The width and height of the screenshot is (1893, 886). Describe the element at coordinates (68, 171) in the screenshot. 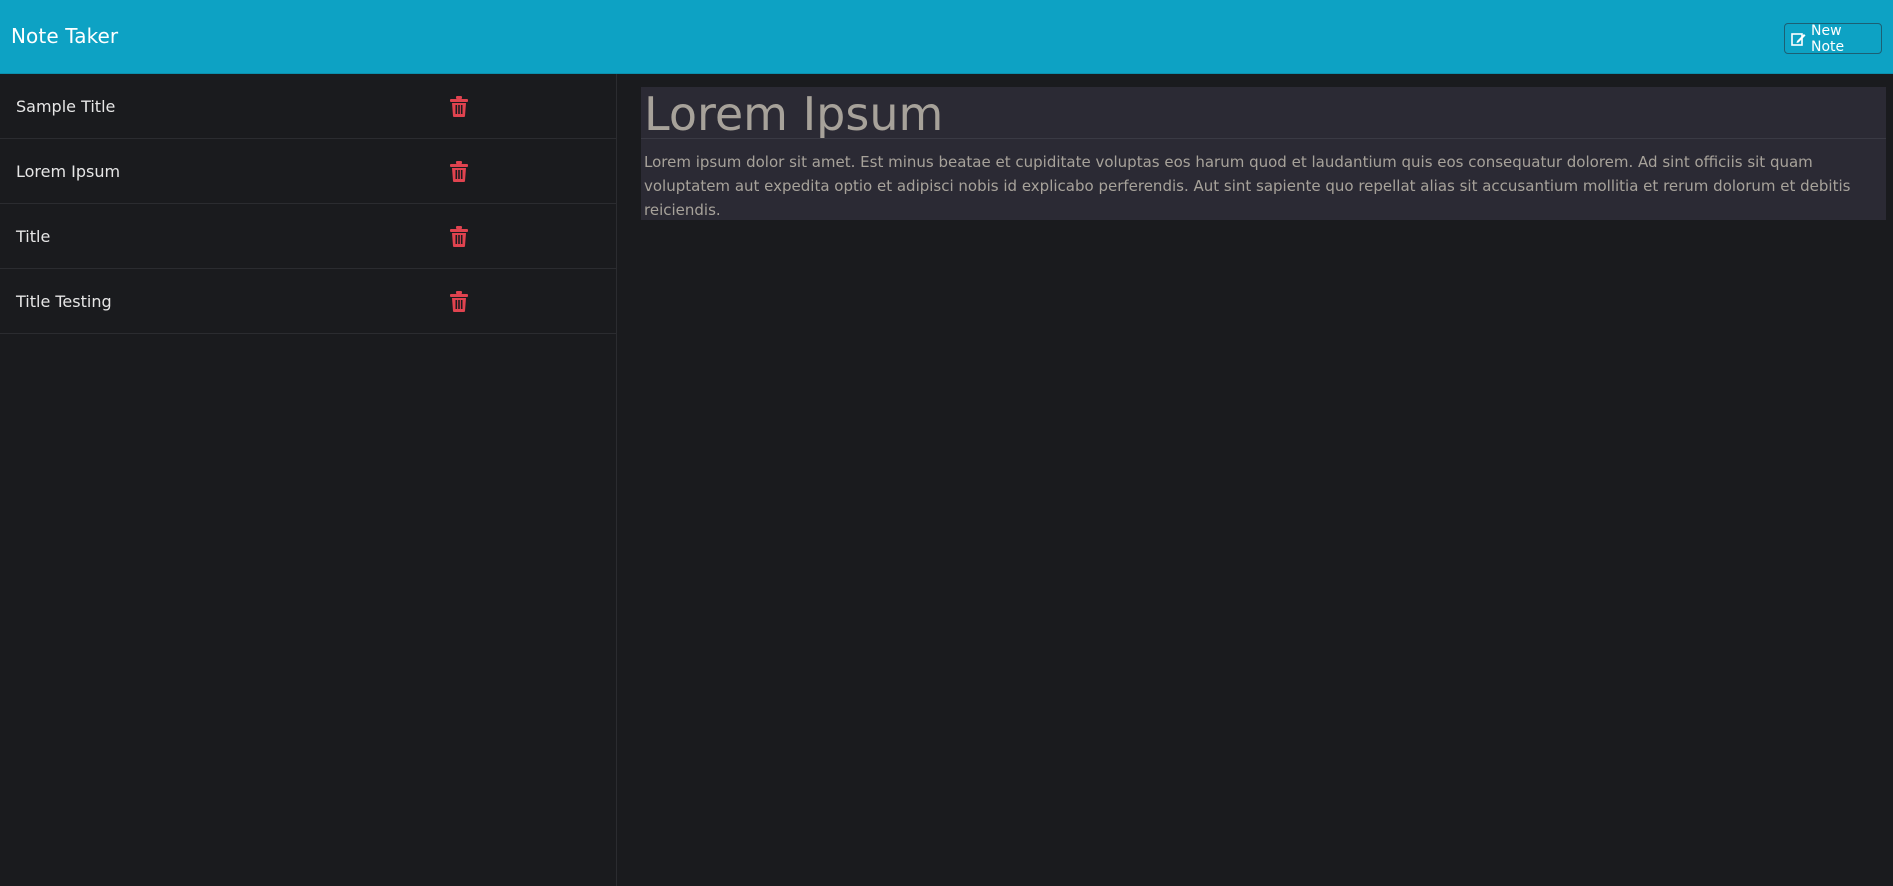

I see `note-title: Lorem Ipsum` at that location.